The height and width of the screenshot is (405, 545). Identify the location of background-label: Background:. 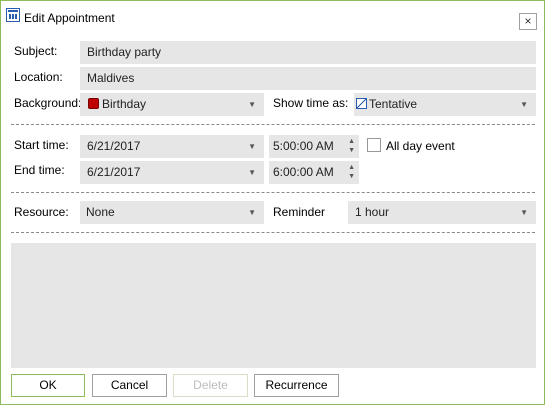
(48, 103).